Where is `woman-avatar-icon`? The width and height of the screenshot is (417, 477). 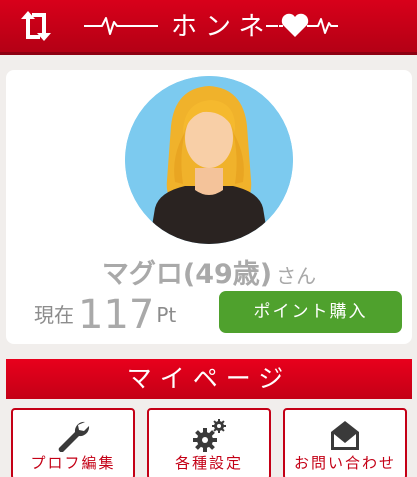
woman-avatar-icon is located at coordinates (209, 160).